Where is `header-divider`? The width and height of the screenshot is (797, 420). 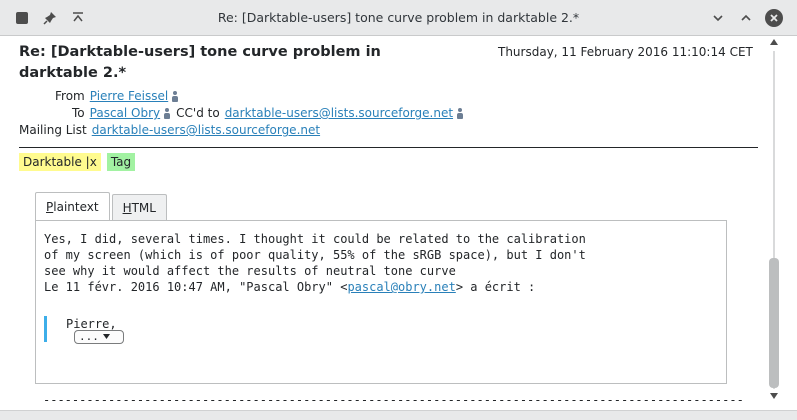
header-divider is located at coordinates (388, 147).